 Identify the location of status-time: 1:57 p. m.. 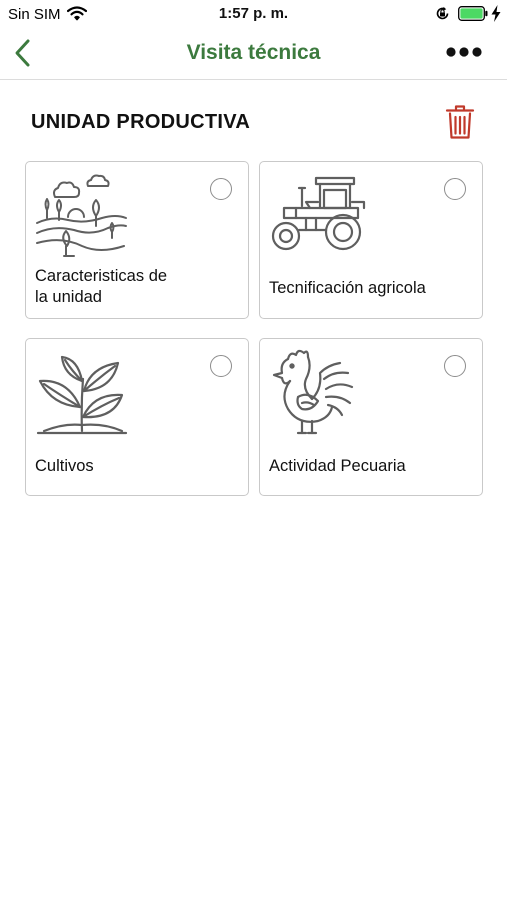
(253, 13).